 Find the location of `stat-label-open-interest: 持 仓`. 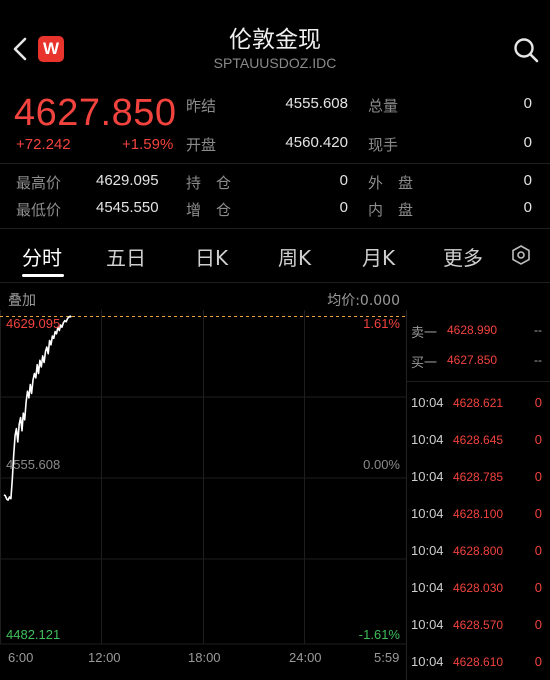

stat-label-open-interest: 持 仓 is located at coordinates (209, 183).